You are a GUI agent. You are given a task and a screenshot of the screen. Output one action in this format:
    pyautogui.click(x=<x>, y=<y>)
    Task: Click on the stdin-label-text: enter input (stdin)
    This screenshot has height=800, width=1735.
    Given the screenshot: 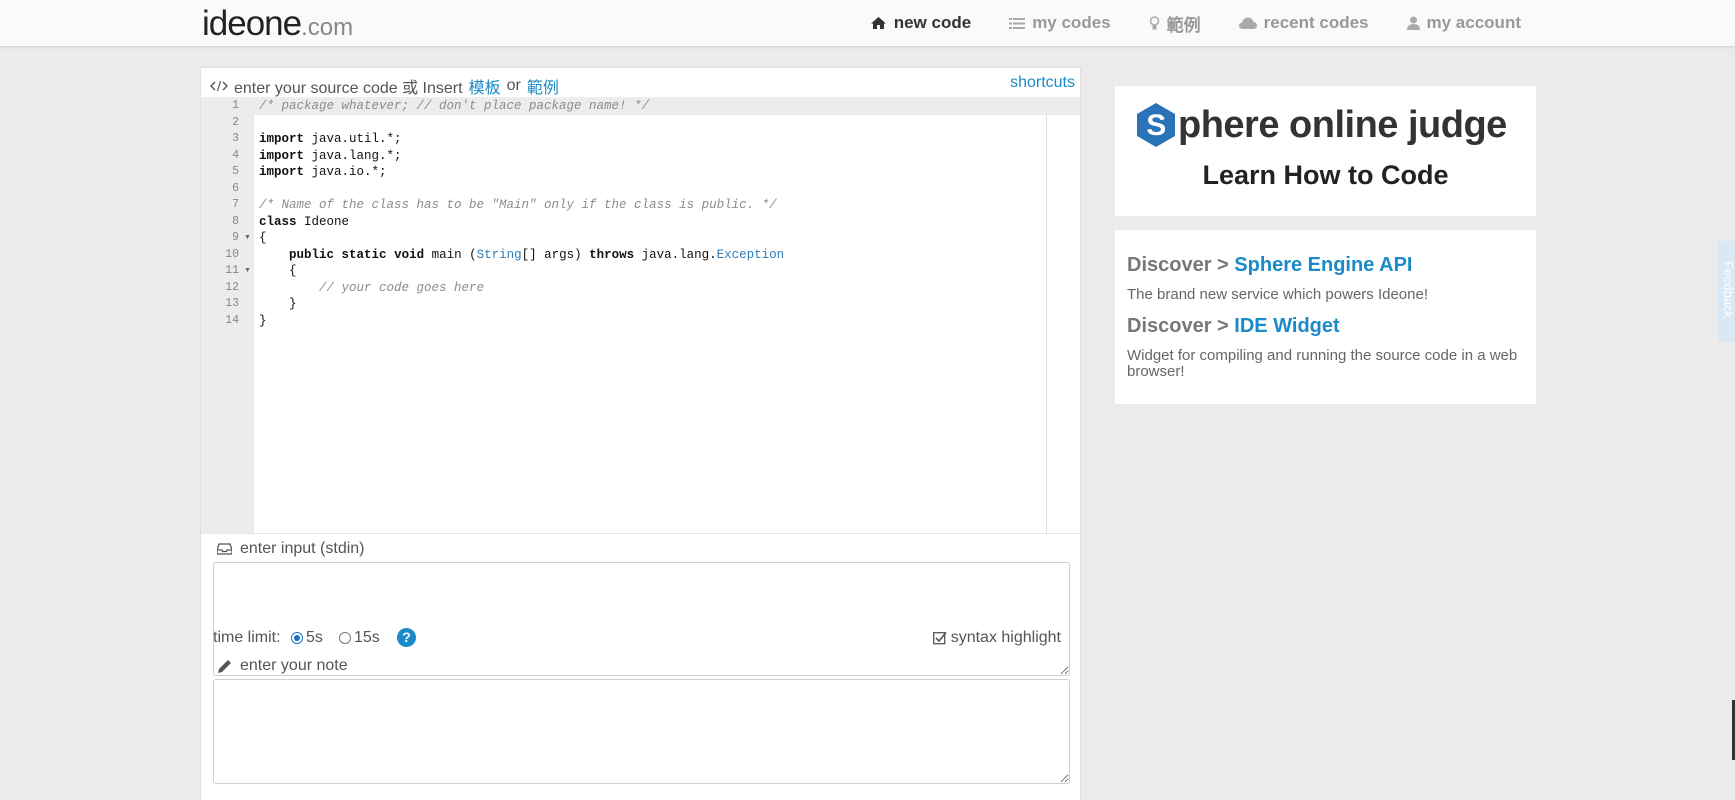 What is the action you would take?
    pyautogui.click(x=302, y=548)
    